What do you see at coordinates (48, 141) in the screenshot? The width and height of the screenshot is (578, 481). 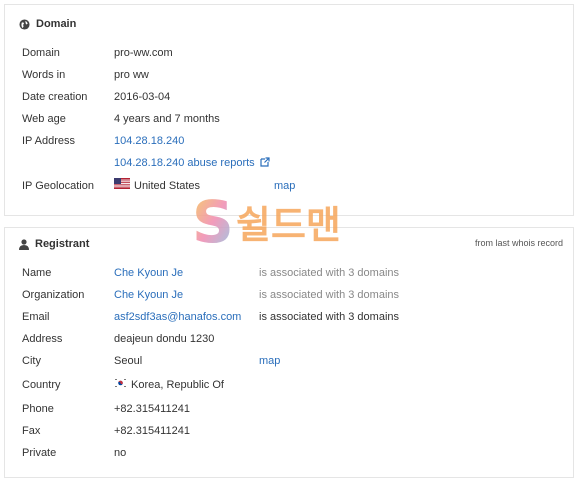 I see `label-ip-address: IP Address` at bounding box center [48, 141].